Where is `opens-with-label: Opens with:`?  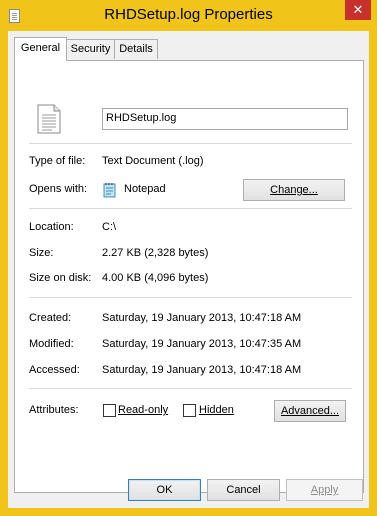
opens-with-label: Opens with: is located at coordinates (58, 189).